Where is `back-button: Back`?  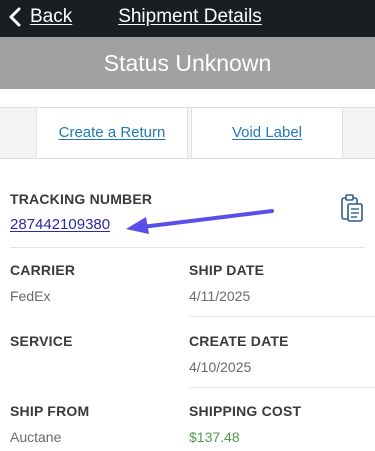
back-button: Back is located at coordinates (40, 17).